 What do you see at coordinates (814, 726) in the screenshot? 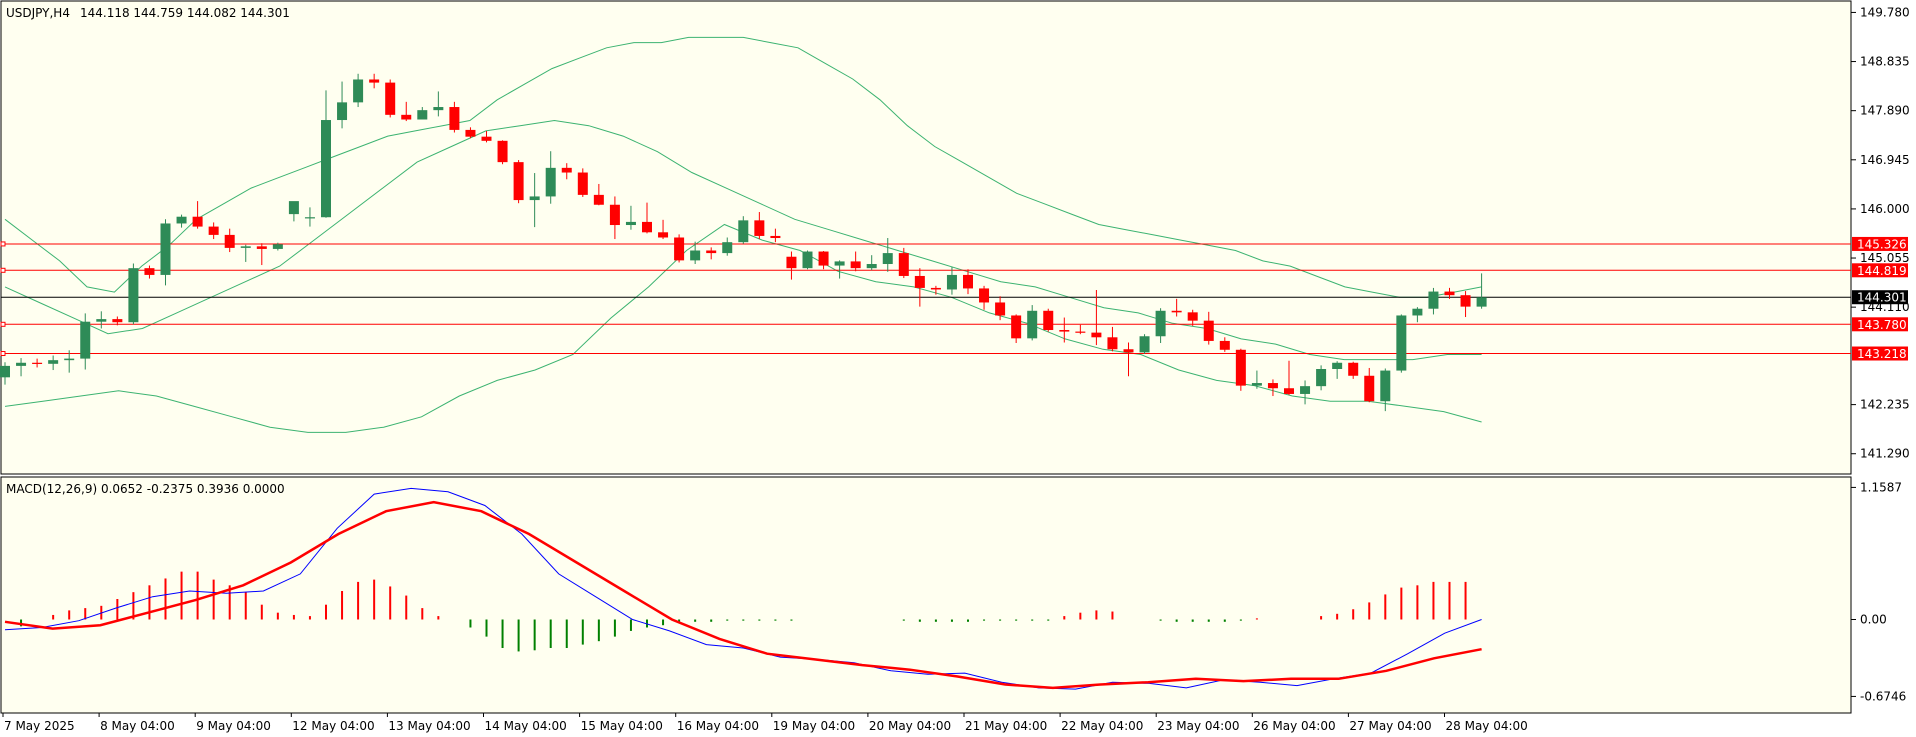
I see `time-tick-label: 19 May 04:00` at bounding box center [814, 726].